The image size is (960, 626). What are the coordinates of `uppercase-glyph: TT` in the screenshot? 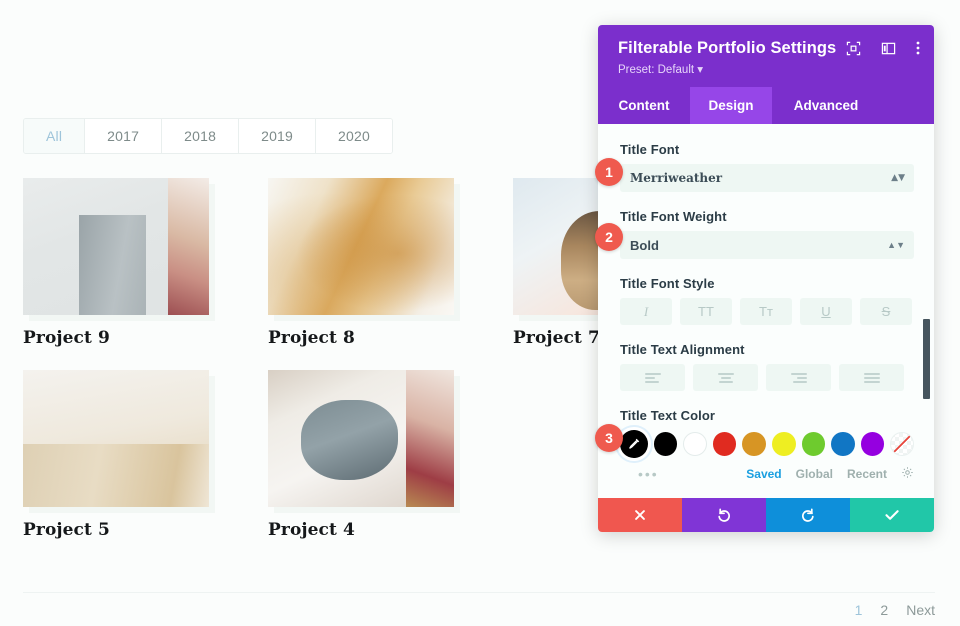 It's located at (706, 311).